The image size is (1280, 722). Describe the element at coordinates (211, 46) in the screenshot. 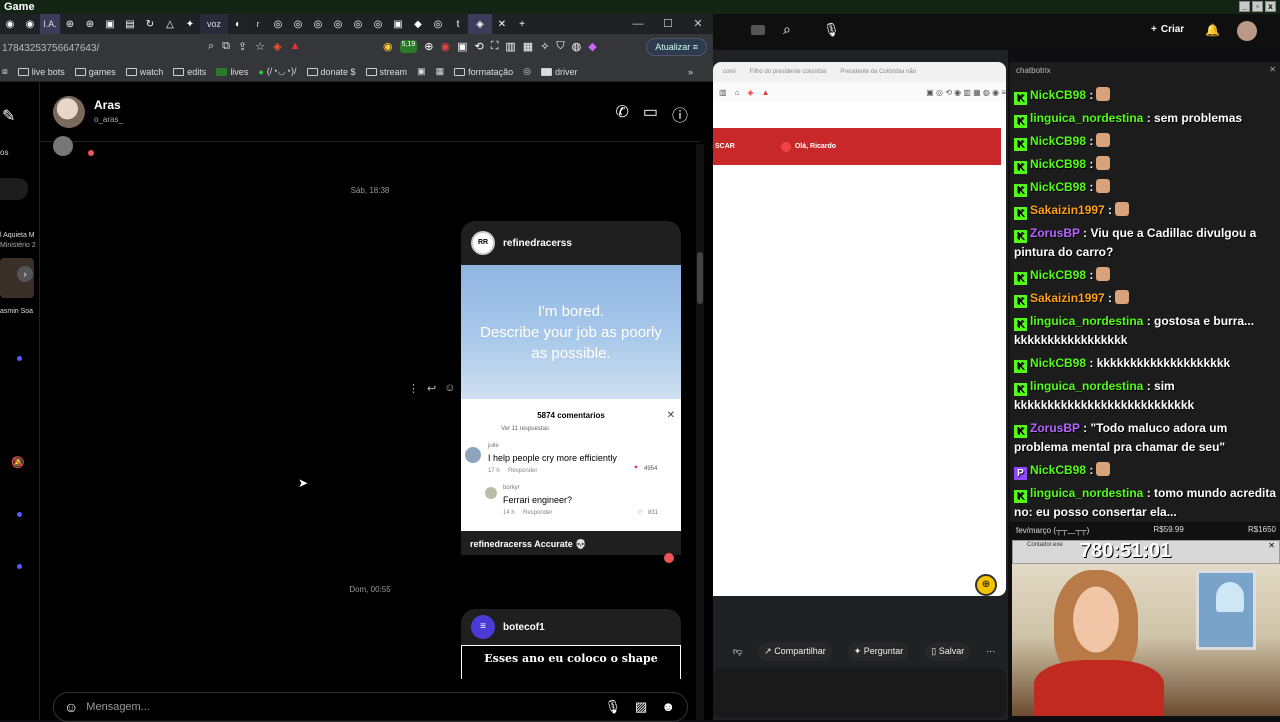

I see `zoom-icon: ⌕` at that location.